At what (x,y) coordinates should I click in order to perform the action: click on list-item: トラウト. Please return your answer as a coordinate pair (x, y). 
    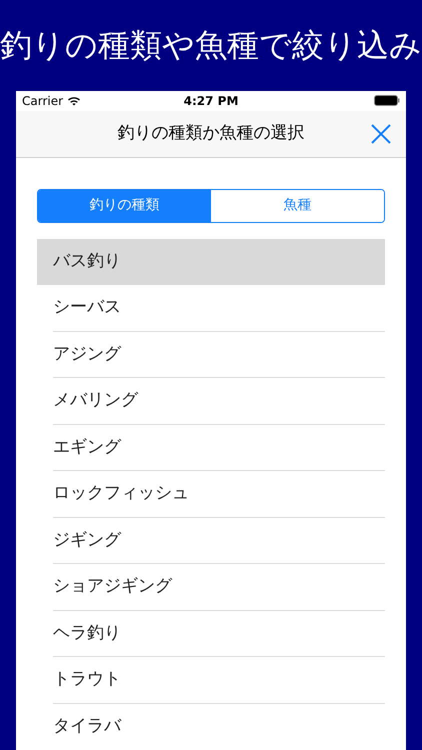
    Looking at the image, I should click on (219, 680).